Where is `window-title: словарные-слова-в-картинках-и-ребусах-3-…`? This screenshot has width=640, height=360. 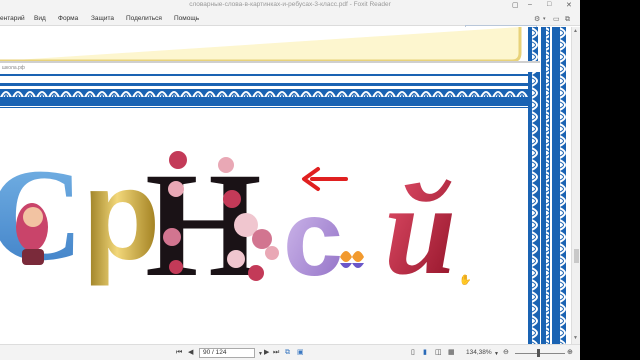 window-title: словарные-слова-в-картинках-и-ребусах-3-… is located at coordinates (290, 4).